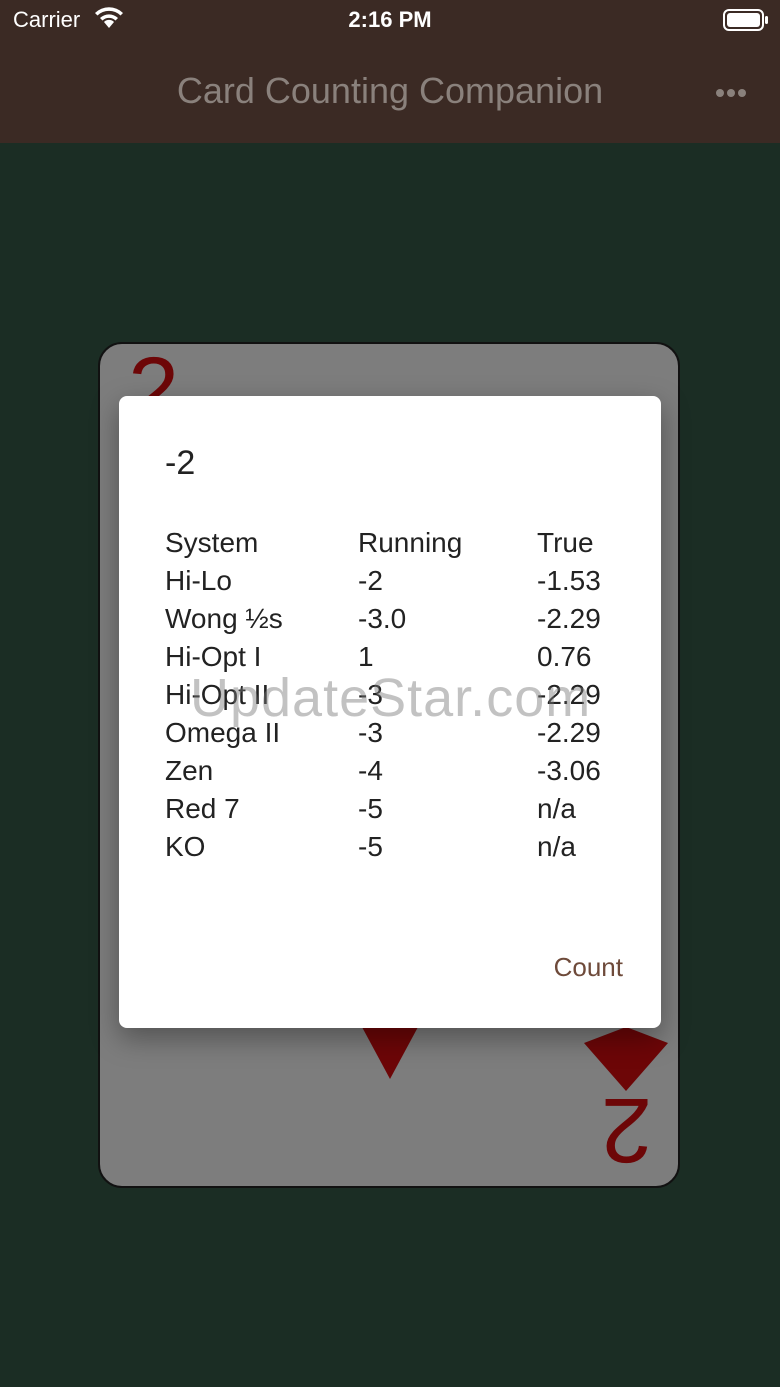 The image size is (780, 1387). Describe the element at coordinates (202, 808) in the screenshot. I see `system-name: Red 7` at that location.